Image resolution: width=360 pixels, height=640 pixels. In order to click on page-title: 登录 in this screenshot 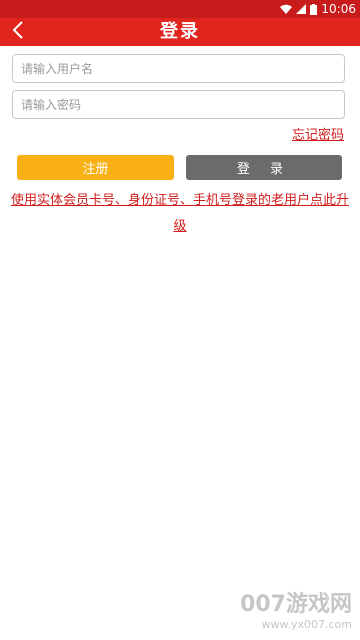, I will do `click(180, 31)`.